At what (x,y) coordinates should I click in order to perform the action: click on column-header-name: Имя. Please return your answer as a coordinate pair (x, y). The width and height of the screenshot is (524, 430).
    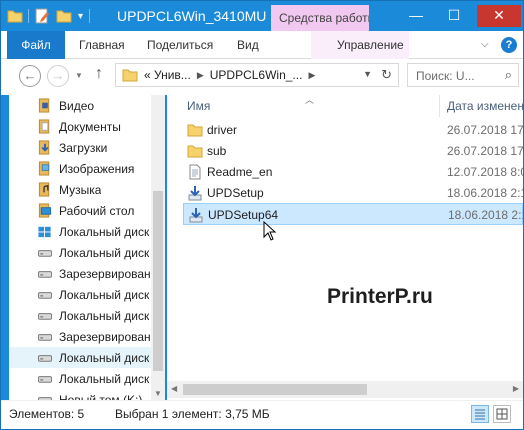
    Looking at the image, I should click on (198, 106).